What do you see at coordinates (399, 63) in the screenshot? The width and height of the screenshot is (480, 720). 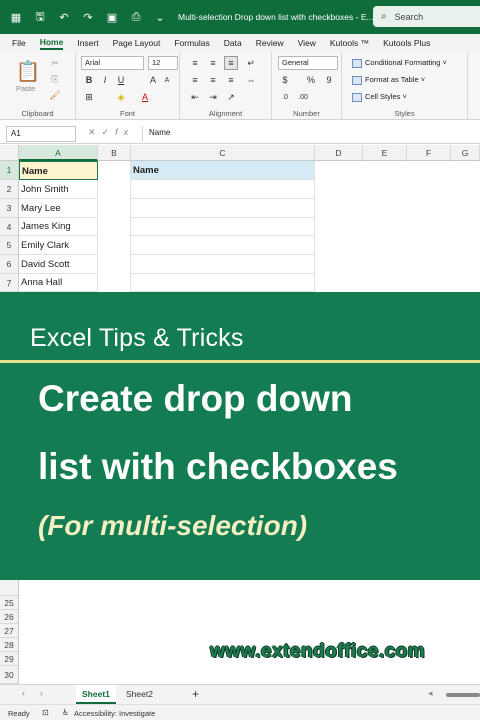 I see `conditional-formatting-button: Conditional Formatting ˅` at bounding box center [399, 63].